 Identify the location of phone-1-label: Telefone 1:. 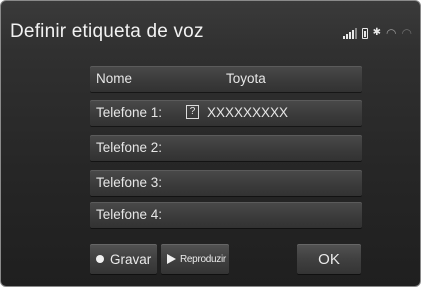
(129, 112).